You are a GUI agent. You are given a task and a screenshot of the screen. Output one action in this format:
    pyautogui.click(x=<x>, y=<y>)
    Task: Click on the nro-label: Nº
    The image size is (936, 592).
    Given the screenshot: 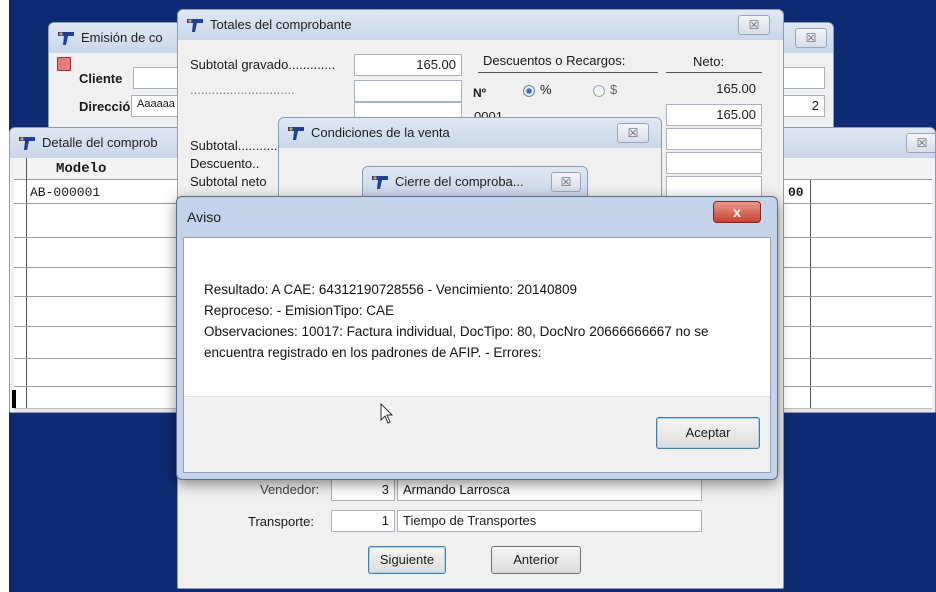 What is the action you would take?
    pyautogui.click(x=480, y=93)
    